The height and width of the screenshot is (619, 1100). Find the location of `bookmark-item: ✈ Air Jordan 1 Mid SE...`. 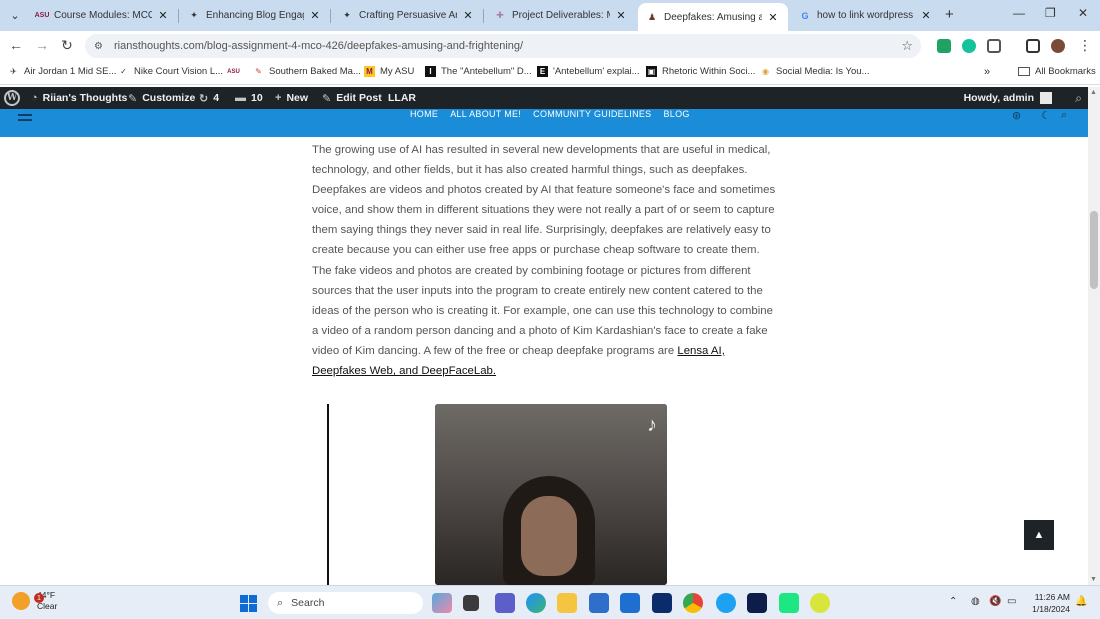

bookmark-item: ✈ Air Jordan 1 Mid SE... is located at coordinates (62, 71).